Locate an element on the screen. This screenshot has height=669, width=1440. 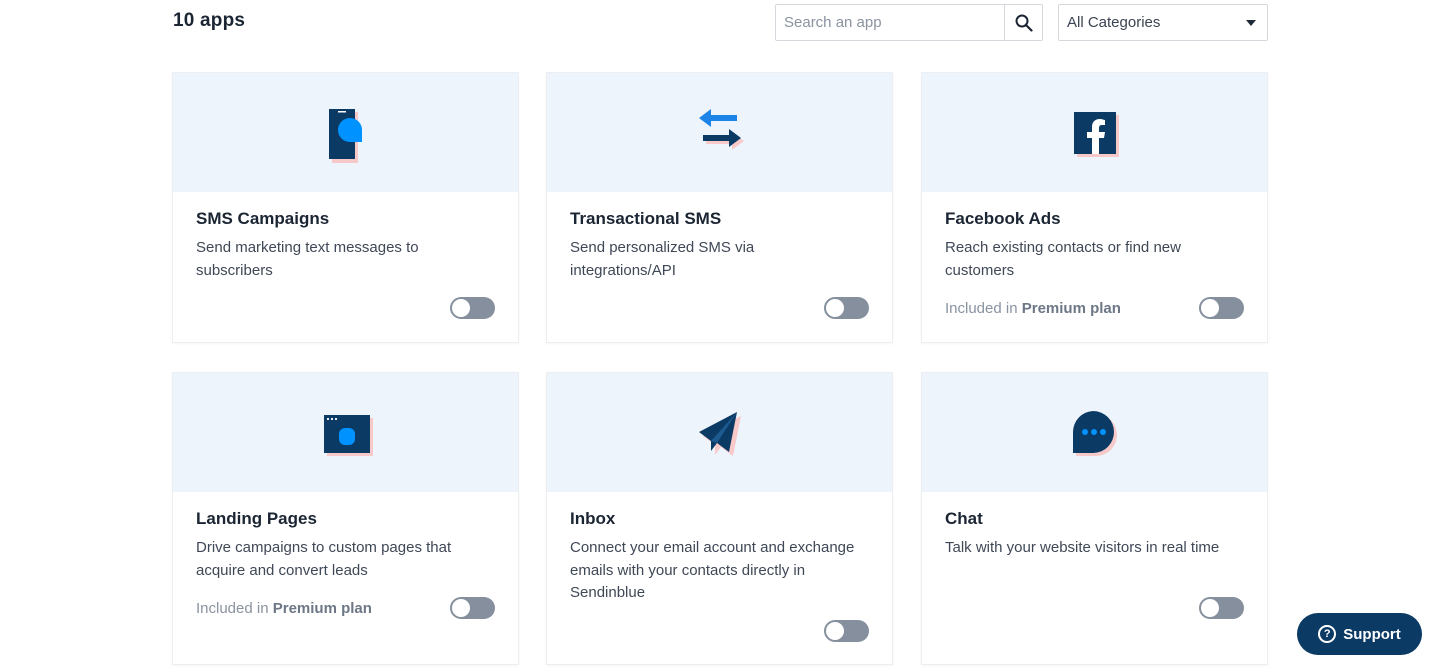
support-button: ? Support is located at coordinates (1359, 634).